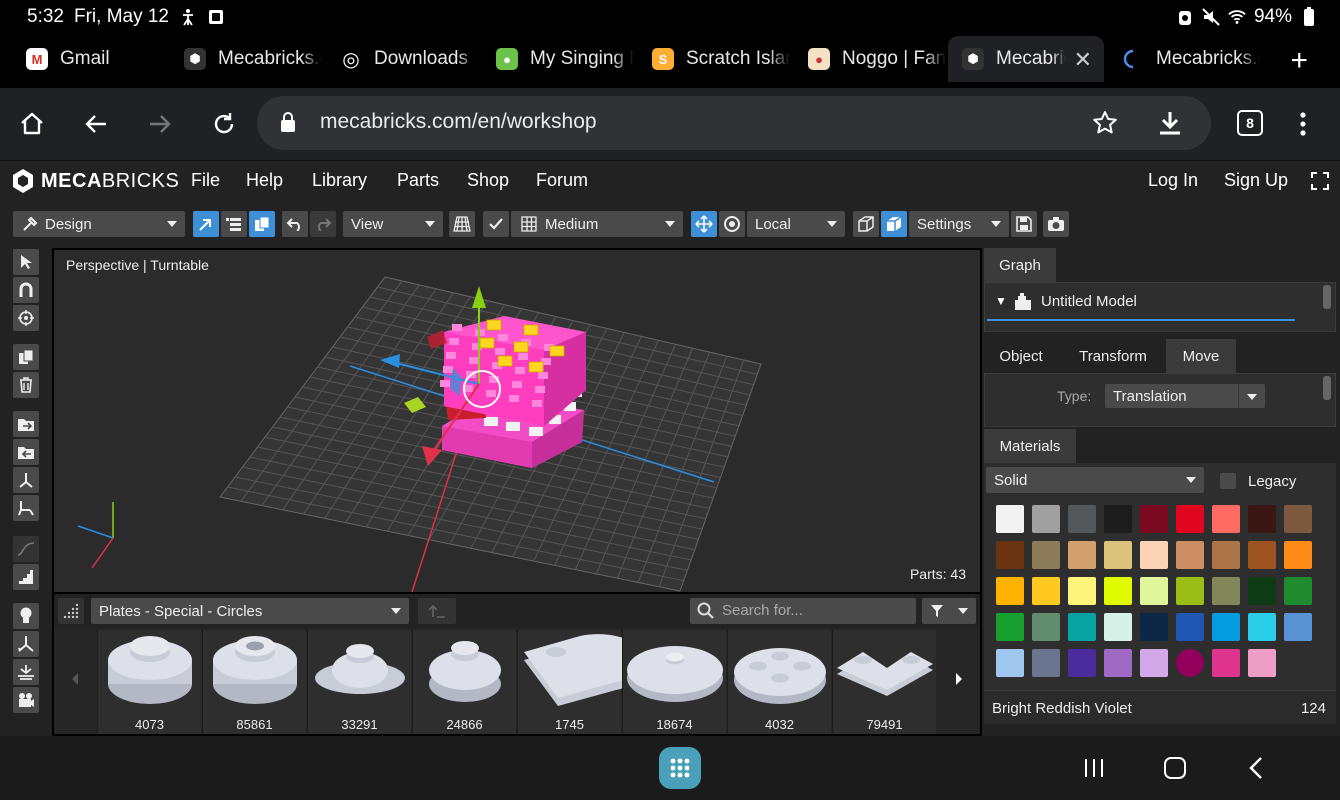 The image size is (1340, 800). I want to click on legacy-checkbox, so click(1228, 481).